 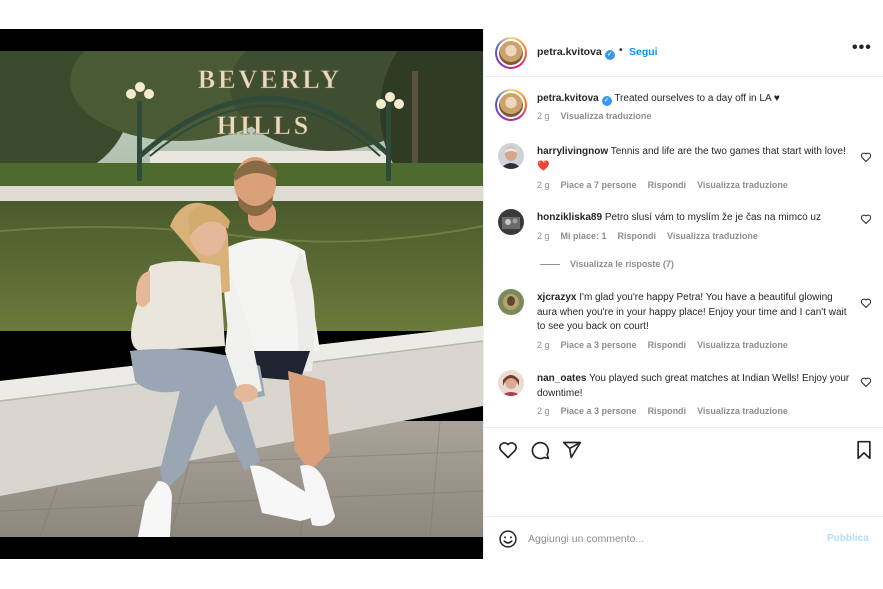 What do you see at coordinates (568, 98) in the screenshot?
I see `caption-username: petra.kvitova` at bounding box center [568, 98].